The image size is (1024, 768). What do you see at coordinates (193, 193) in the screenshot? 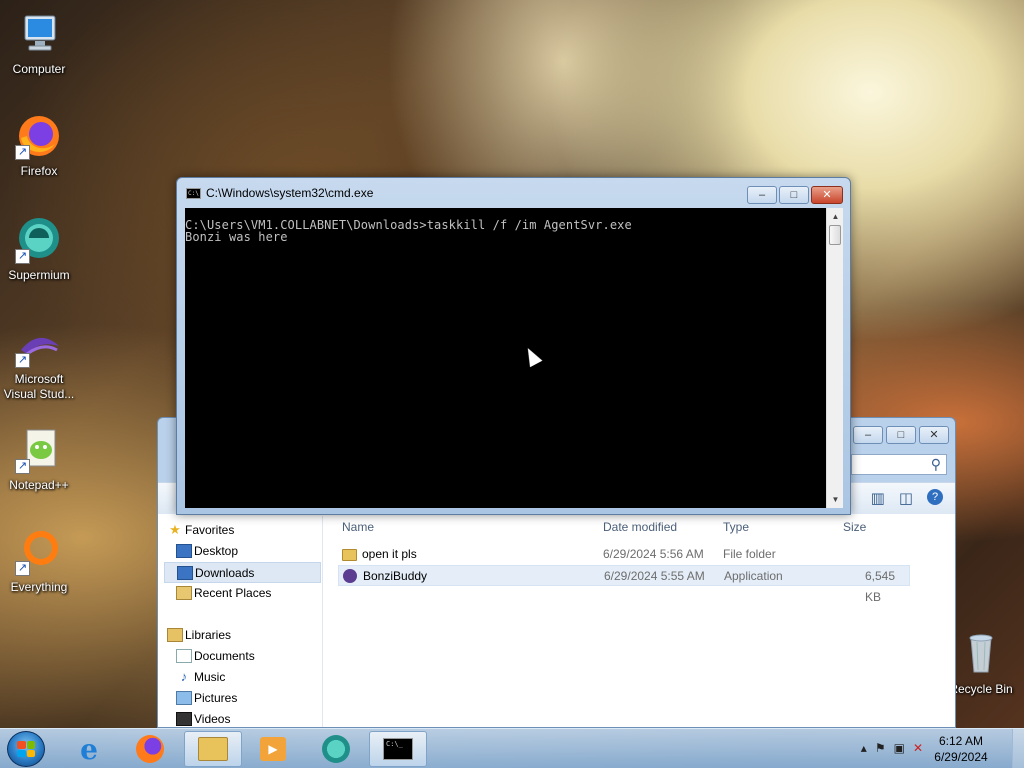
I see `cmd-icon: C:\` at bounding box center [193, 193].